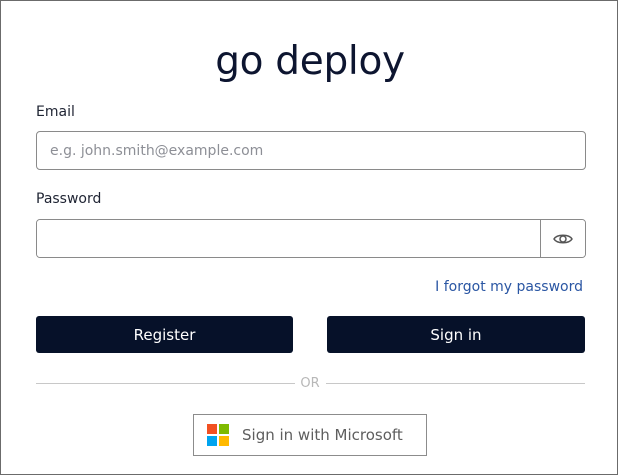 The height and width of the screenshot is (475, 618). I want to click on password-field, so click(288, 238).